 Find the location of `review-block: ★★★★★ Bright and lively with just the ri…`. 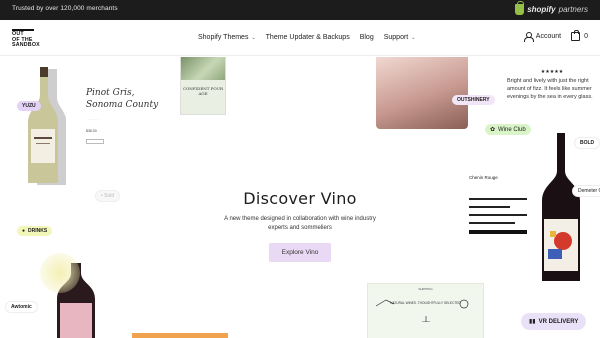

review-block: ★★★★★ Bright and lively with just the ri… is located at coordinates (552, 85).